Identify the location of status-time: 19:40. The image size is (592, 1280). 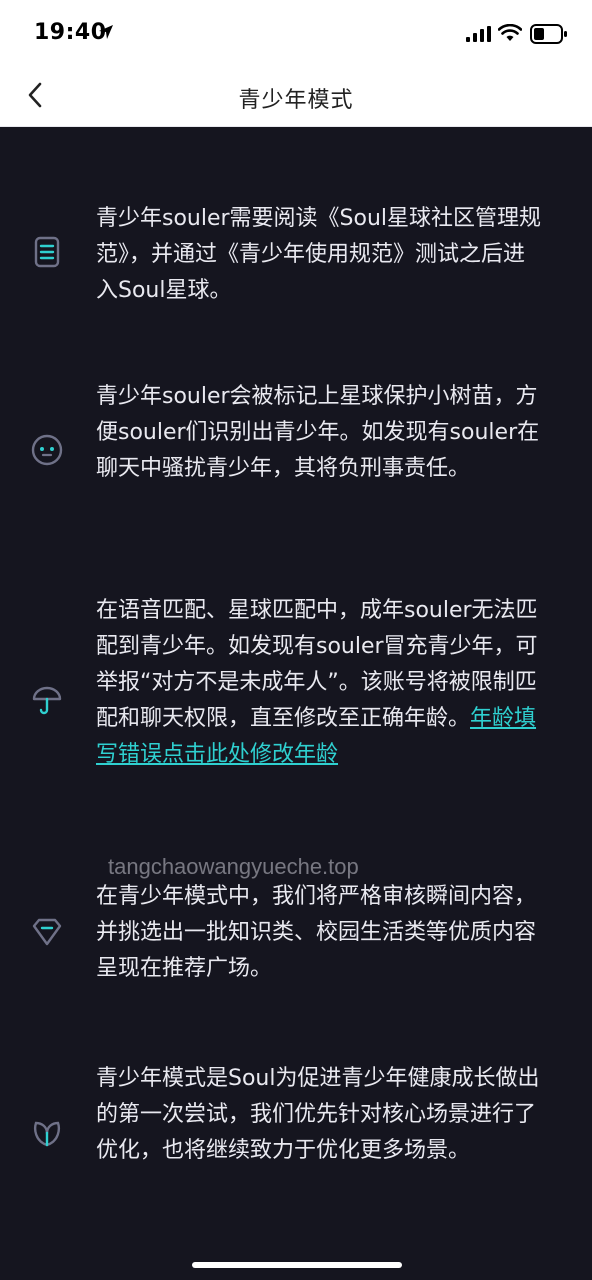
(70, 32).